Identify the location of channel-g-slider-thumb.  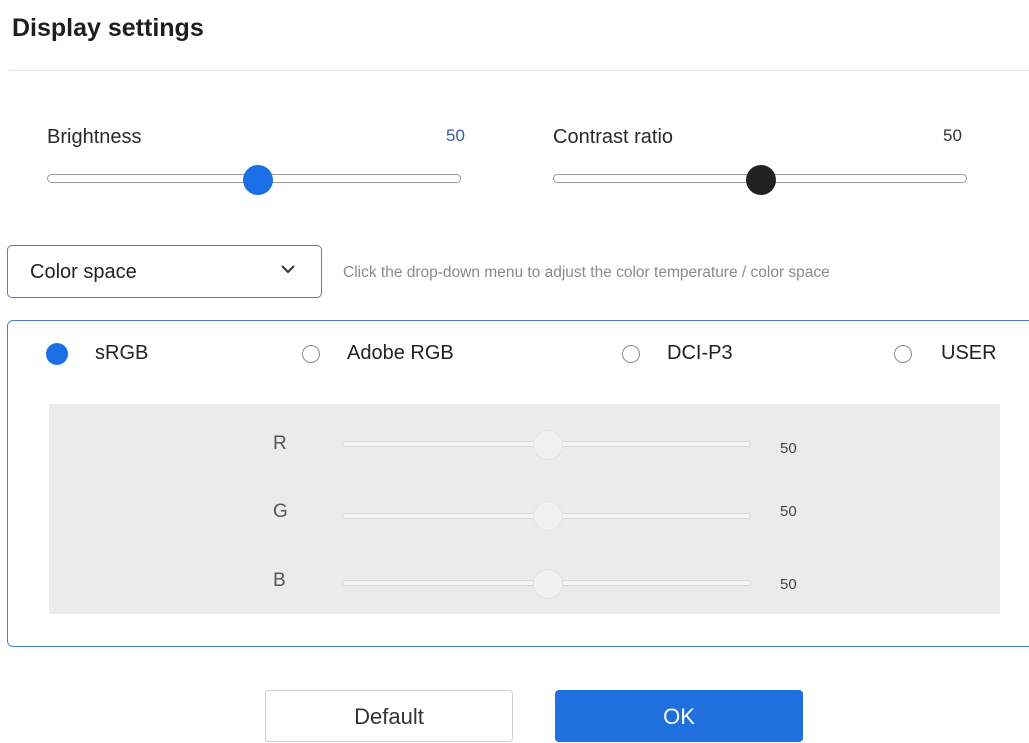
(548, 516).